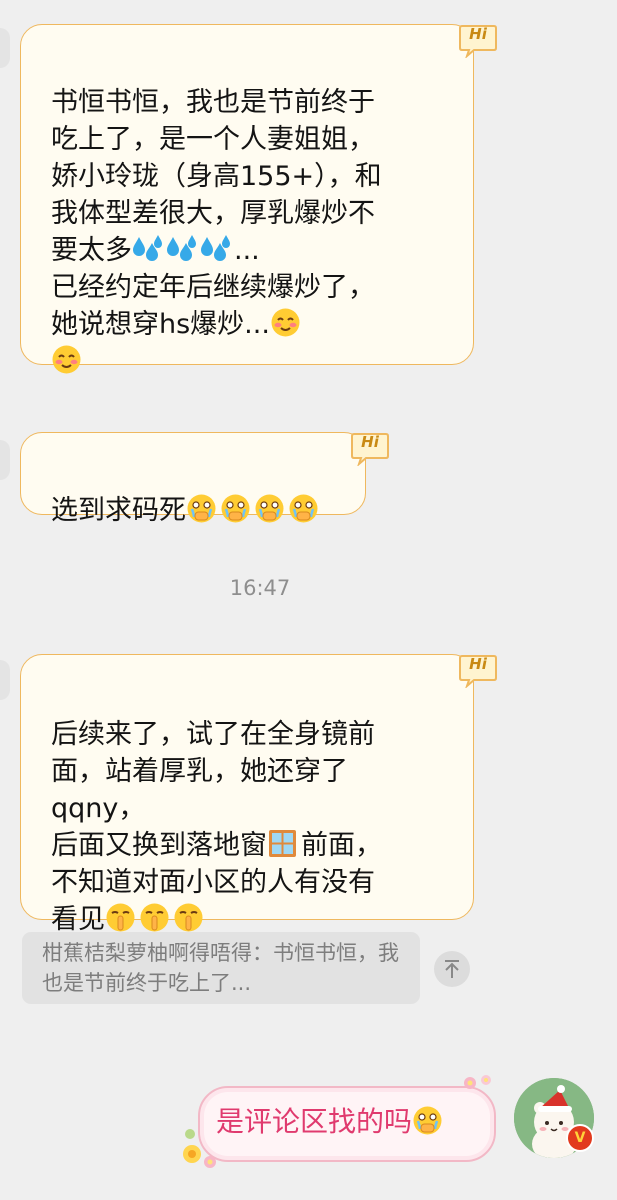 The width and height of the screenshot is (617, 1200). I want to click on sent-message-text: 是评论区找的吗, so click(314, 1121).